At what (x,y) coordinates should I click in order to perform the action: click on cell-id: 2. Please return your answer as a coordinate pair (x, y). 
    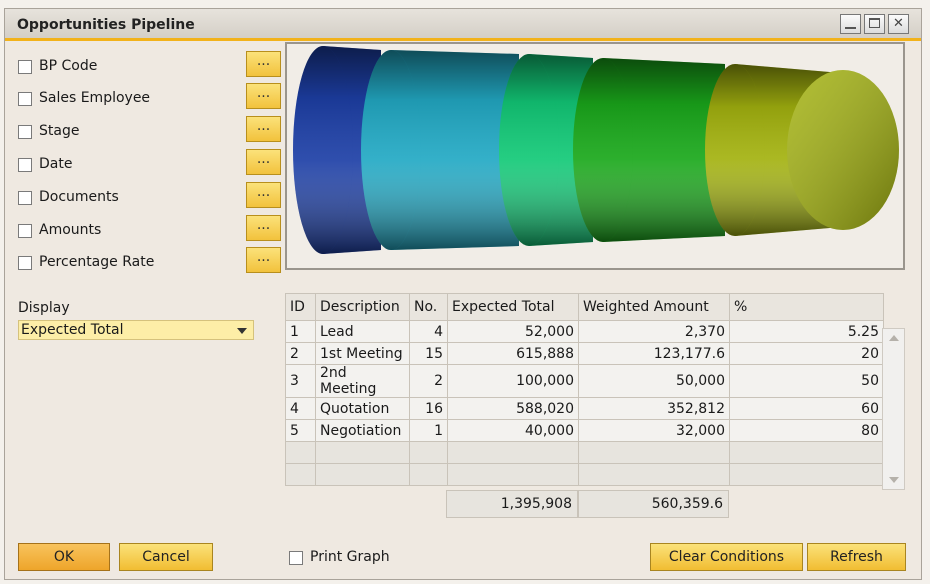
    Looking at the image, I should click on (300, 353).